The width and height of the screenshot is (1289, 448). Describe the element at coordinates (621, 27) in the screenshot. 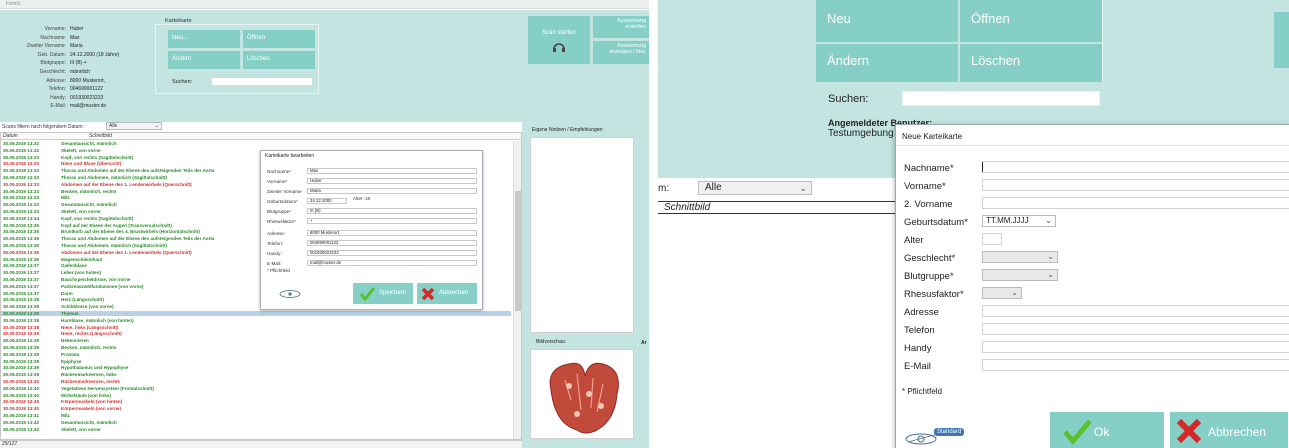

I see `create-report-button: Auswertung erstellen` at that location.